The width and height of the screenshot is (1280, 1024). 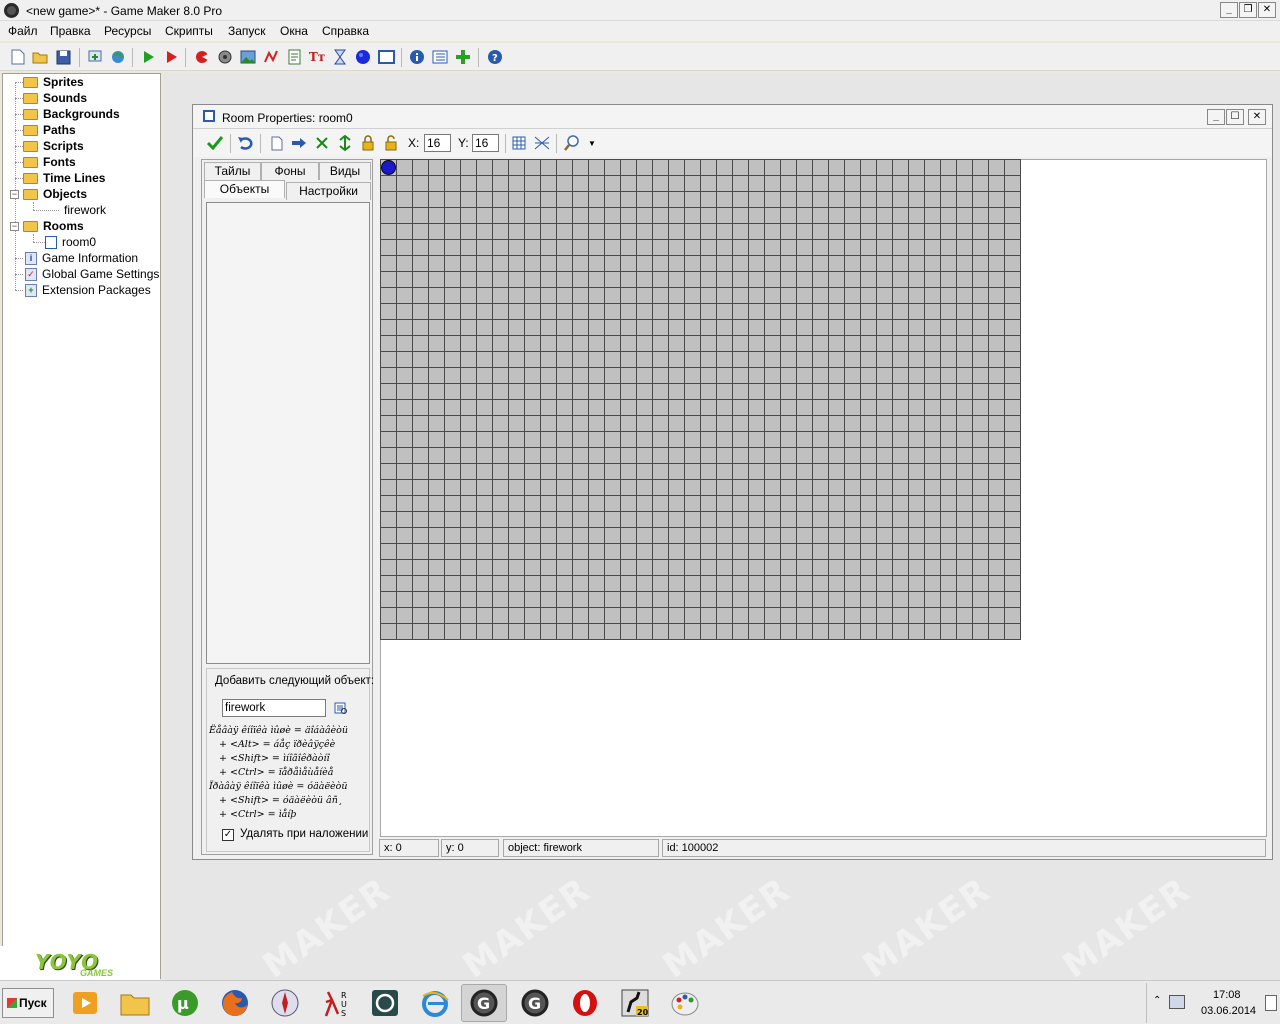 I want to click on delete-underlying-checkbox: ✓, so click(x=228, y=835).